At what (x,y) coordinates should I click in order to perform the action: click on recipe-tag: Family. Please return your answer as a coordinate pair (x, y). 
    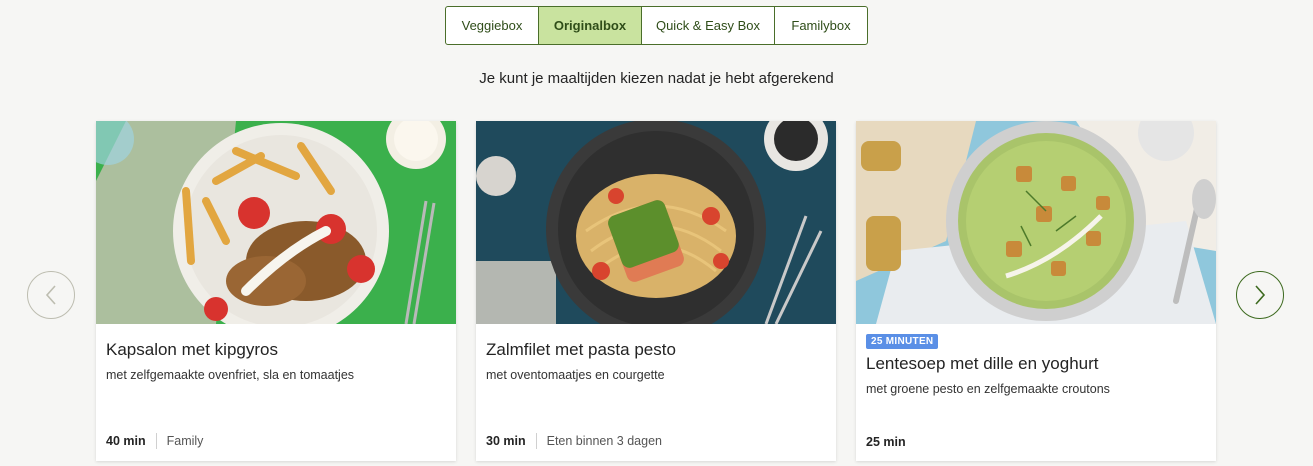
    Looking at the image, I should click on (185, 441).